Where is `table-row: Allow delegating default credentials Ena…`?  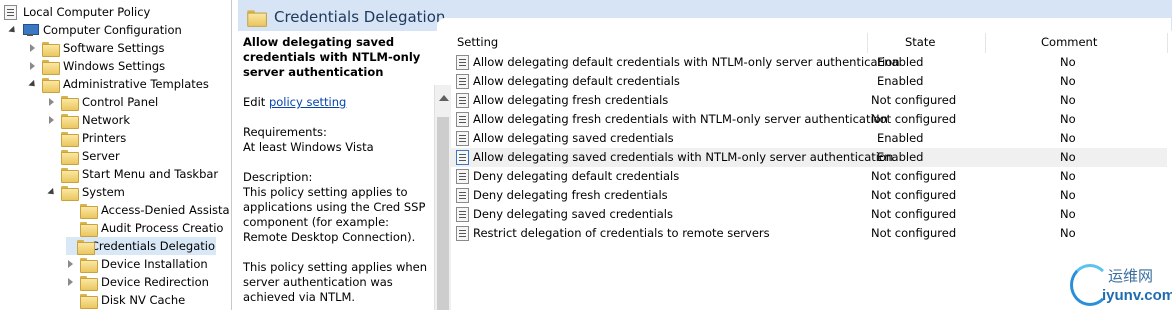 table-row: Allow delegating default credentials Ena… is located at coordinates (809, 81).